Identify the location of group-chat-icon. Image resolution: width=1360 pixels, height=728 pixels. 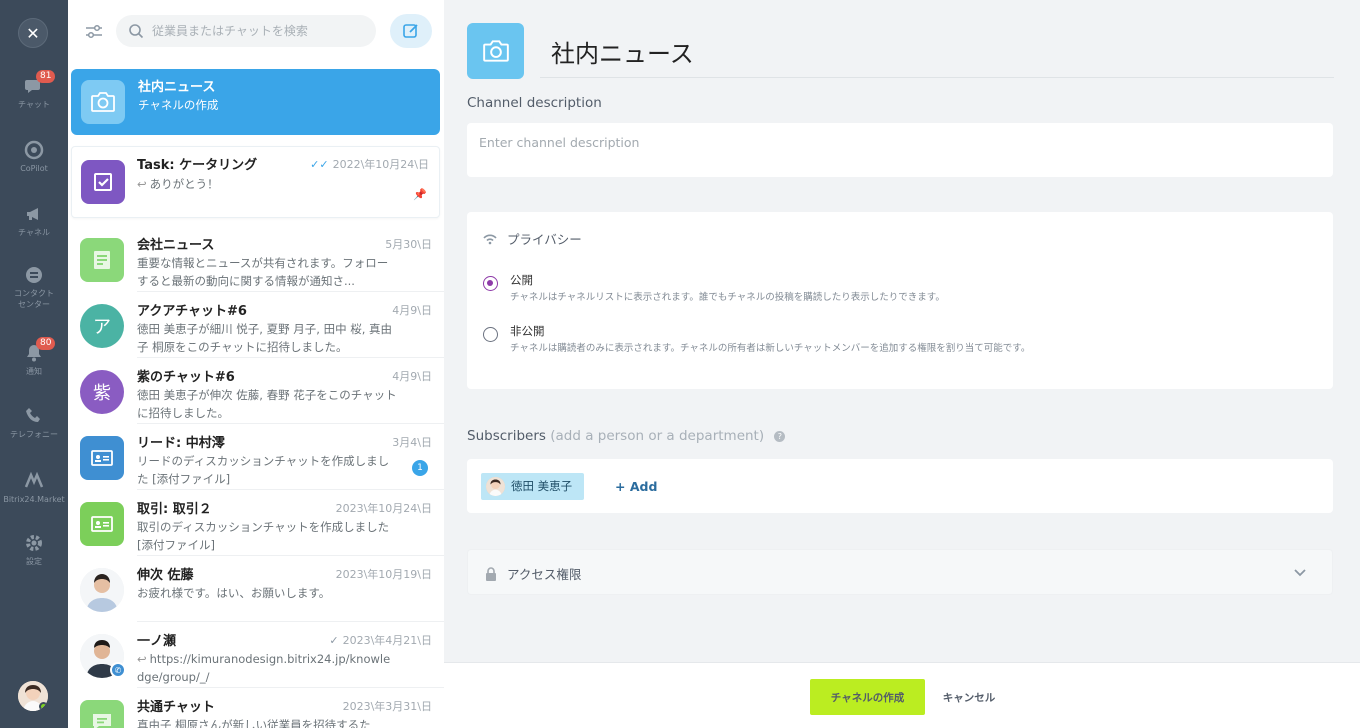
(102, 721).